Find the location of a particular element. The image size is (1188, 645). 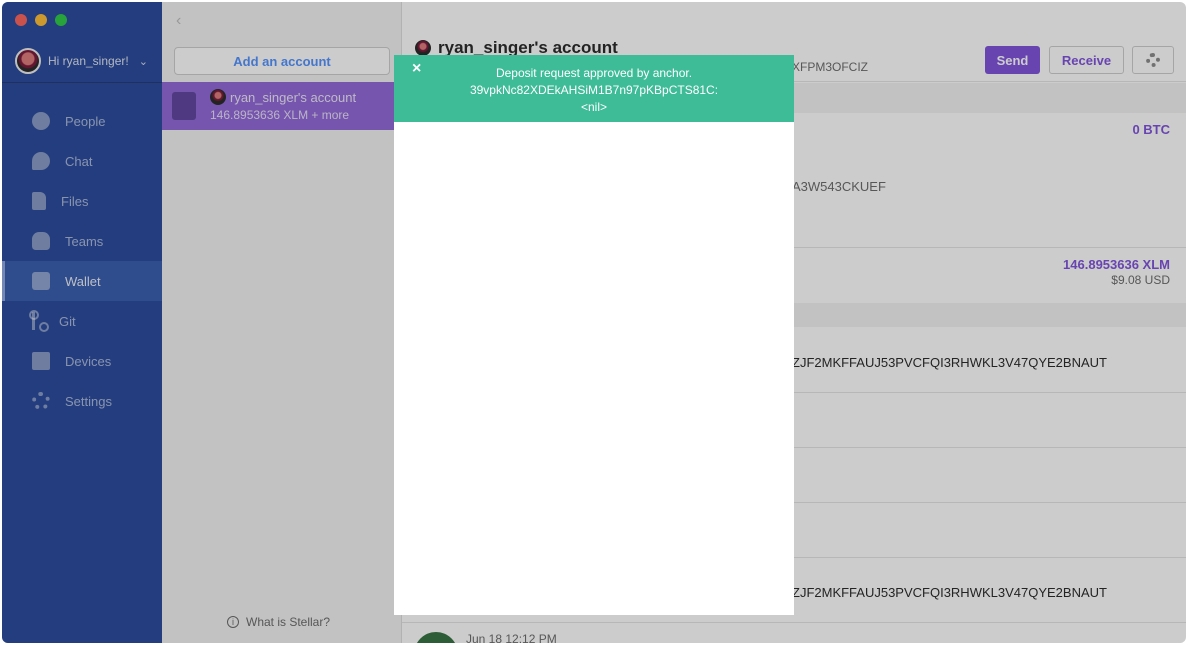

banner-detail: <nil> is located at coordinates (594, 107).